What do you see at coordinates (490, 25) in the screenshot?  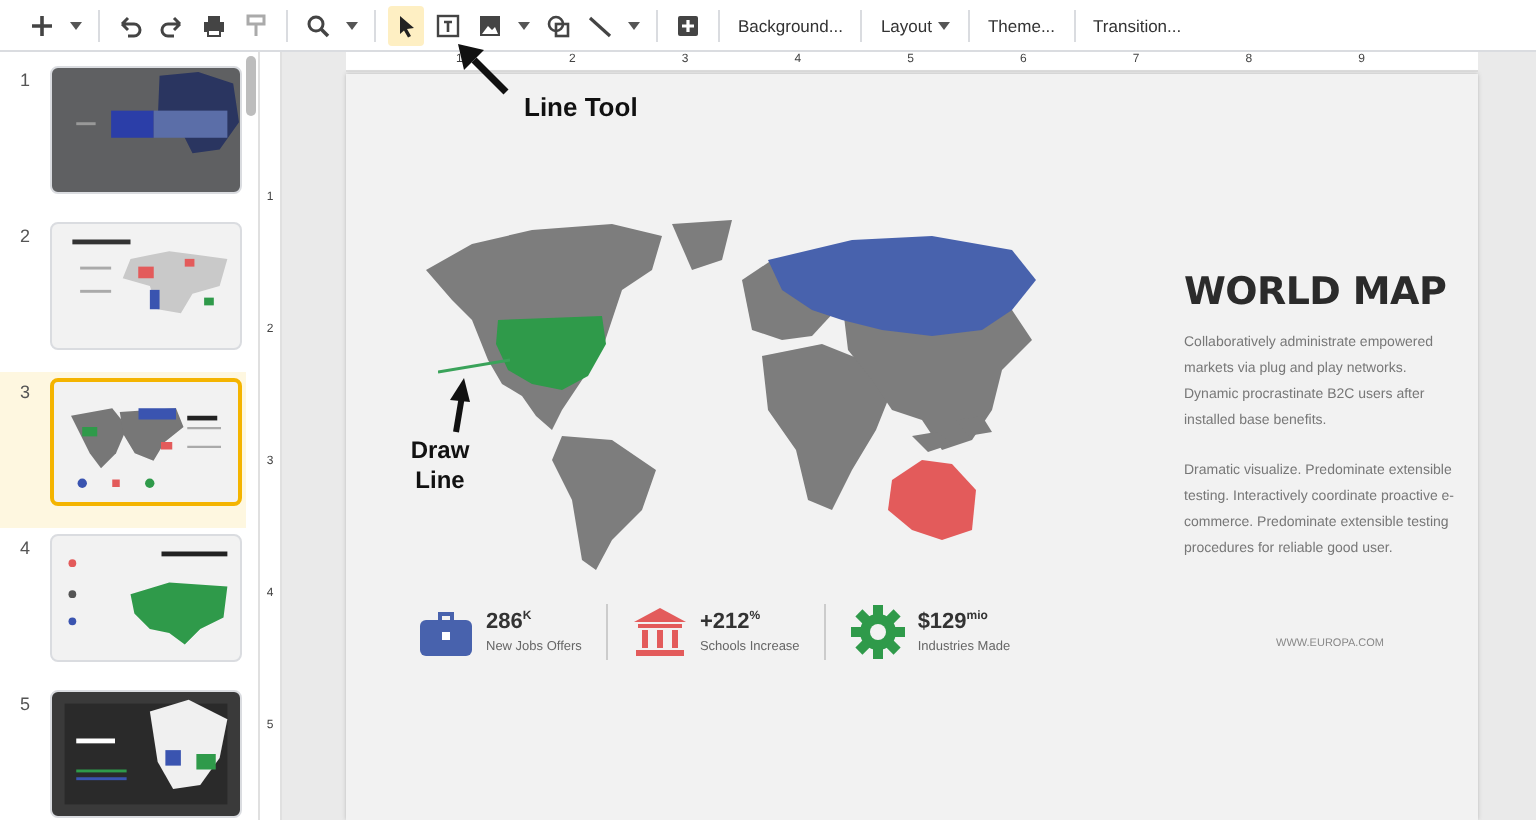 I see `image-icon` at bounding box center [490, 25].